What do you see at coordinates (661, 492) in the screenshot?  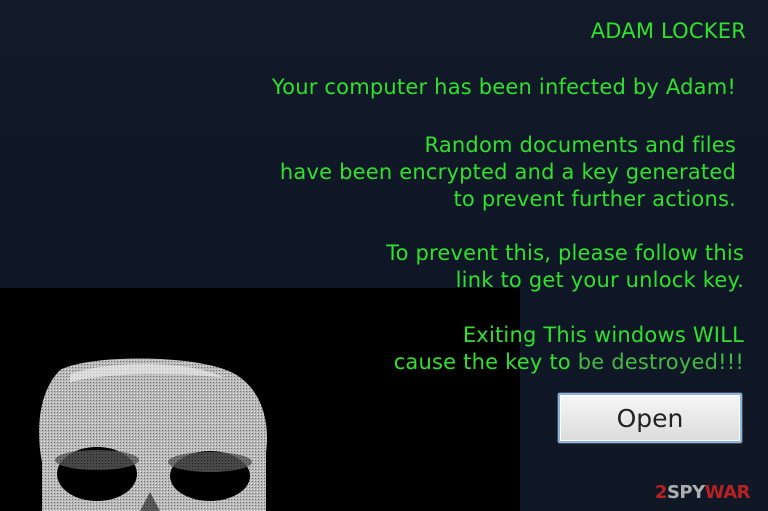 I see `watermark-lead: 2` at bounding box center [661, 492].